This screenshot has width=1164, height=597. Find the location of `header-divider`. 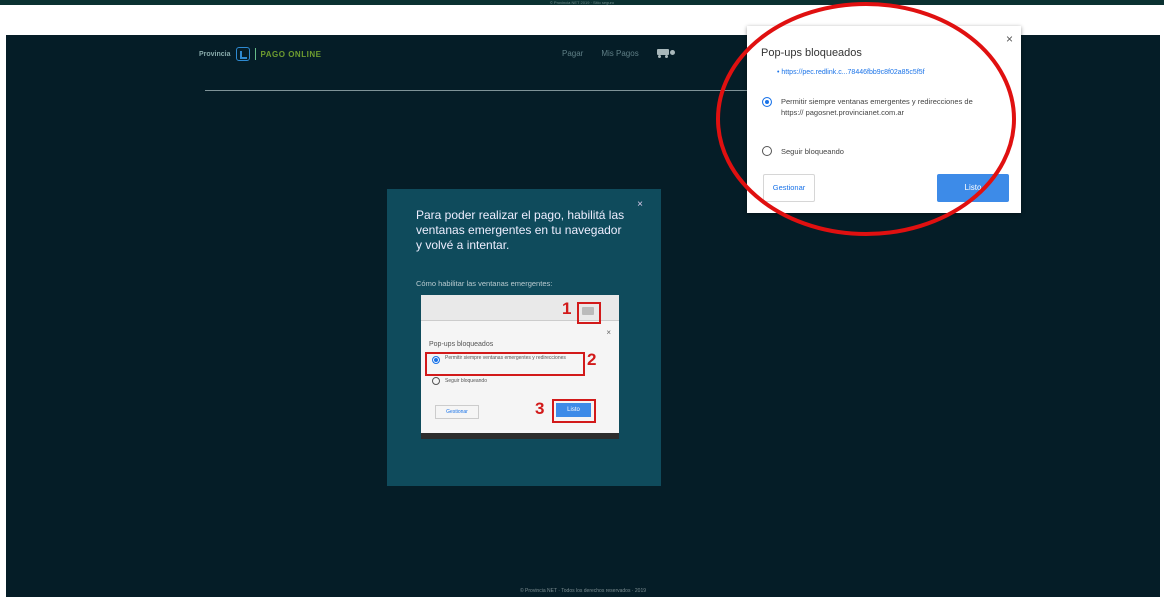

header-divider is located at coordinates (477, 90).